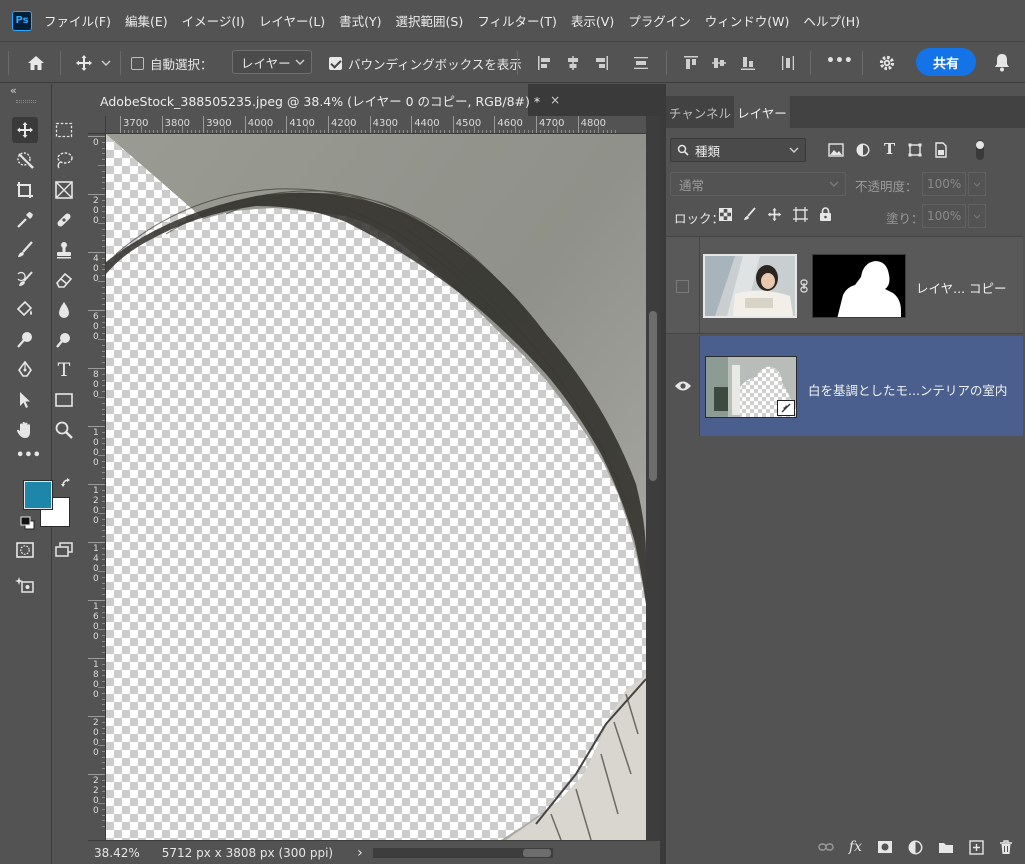 The width and height of the screenshot is (1025, 864). Describe the element at coordinates (64, 220) in the screenshot. I see `spot-healing-brush-tool-icon` at that location.